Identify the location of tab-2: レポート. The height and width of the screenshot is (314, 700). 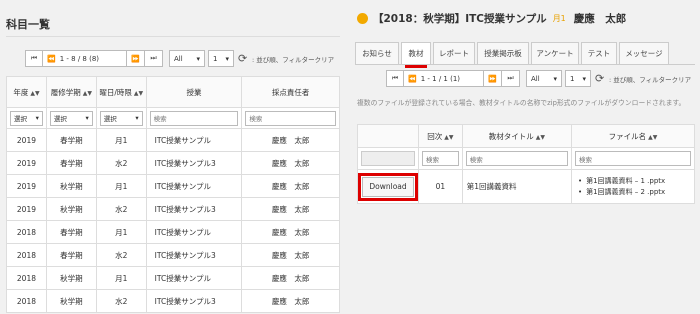
(454, 53).